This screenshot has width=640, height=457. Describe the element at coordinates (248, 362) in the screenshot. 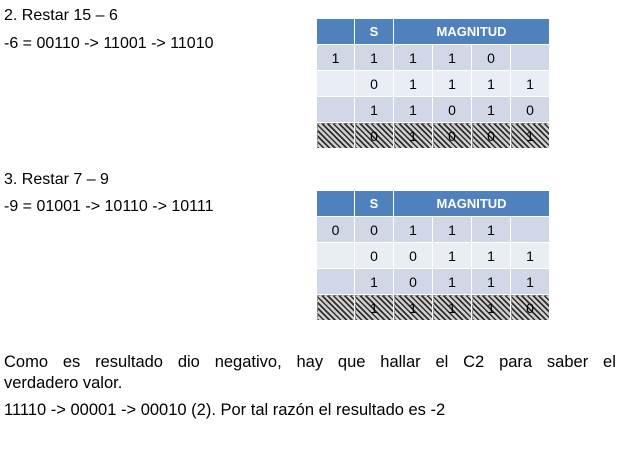

I see `word: negativo,` at that location.